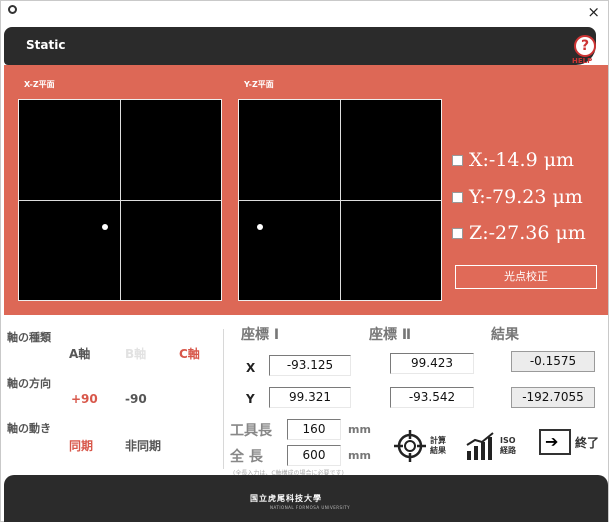 Image resolution: width=609 pixels, height=522 pixels. I want to click on result-x-field: -0.1575, so click(553, 361).